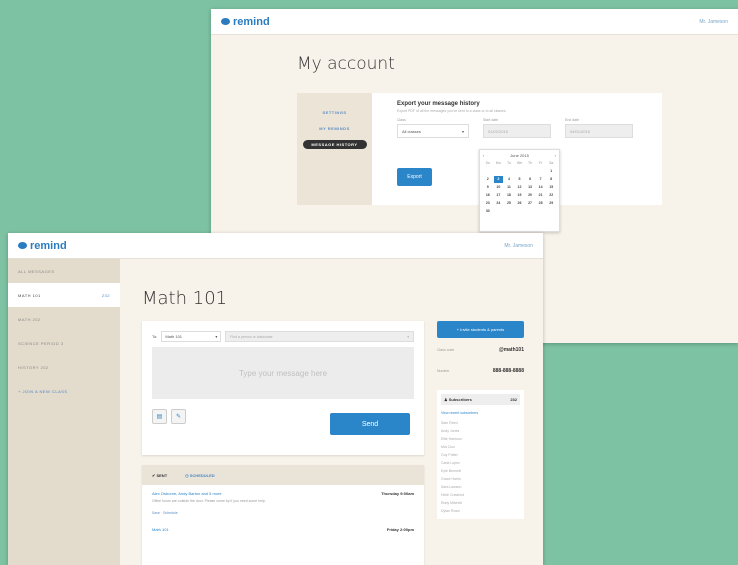  Describe the element at coordinates (483, 155) in the screenshot. I see `prev-month-icon: ‹` at that location.